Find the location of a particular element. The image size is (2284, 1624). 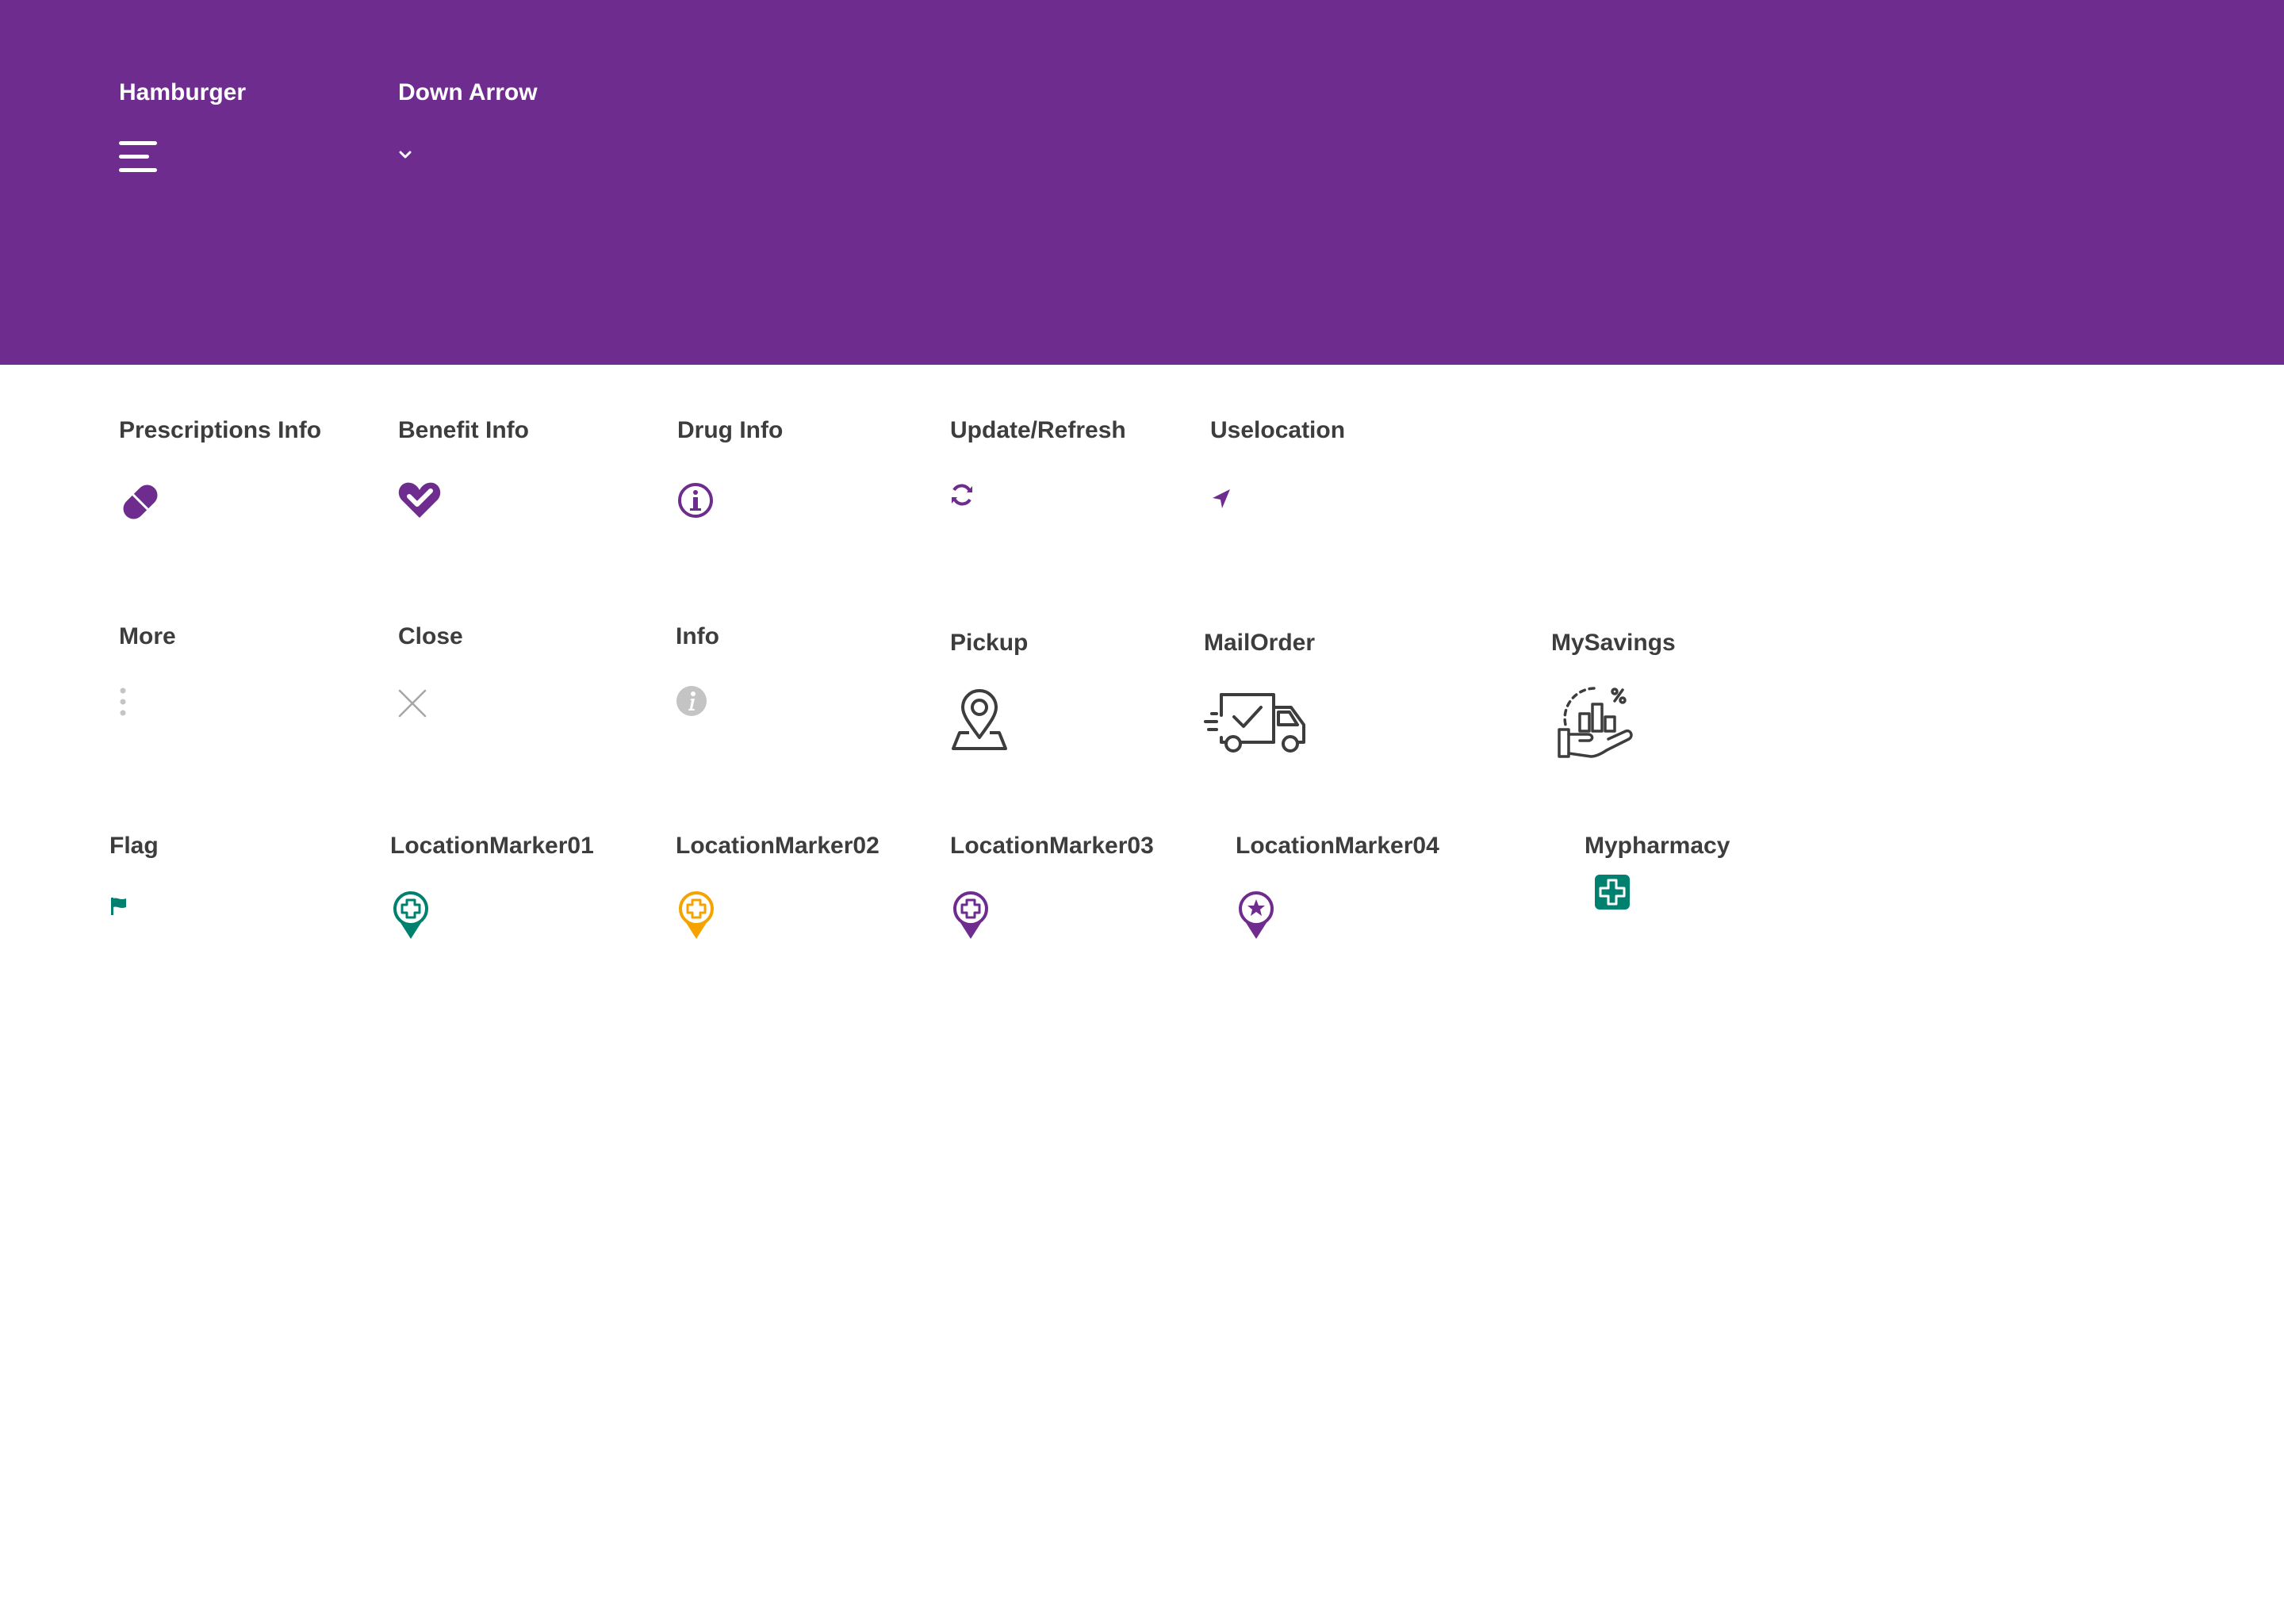

icon-label: Close is located at coordinates (430, 636).